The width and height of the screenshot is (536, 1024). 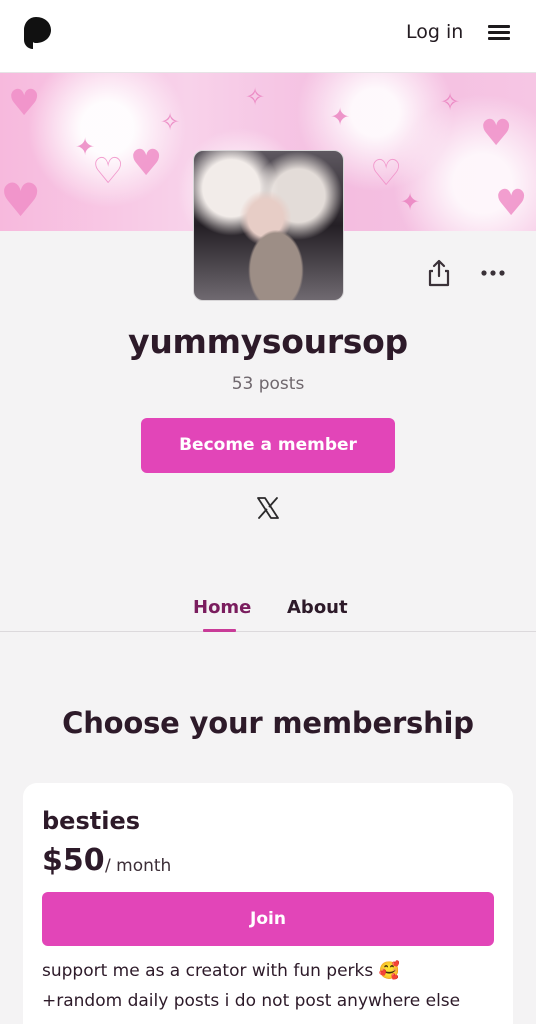 What do you see at coordinates (268, 508) in the screenshot?
I see `x-twitter-icon` at bounding box center [268, 508].